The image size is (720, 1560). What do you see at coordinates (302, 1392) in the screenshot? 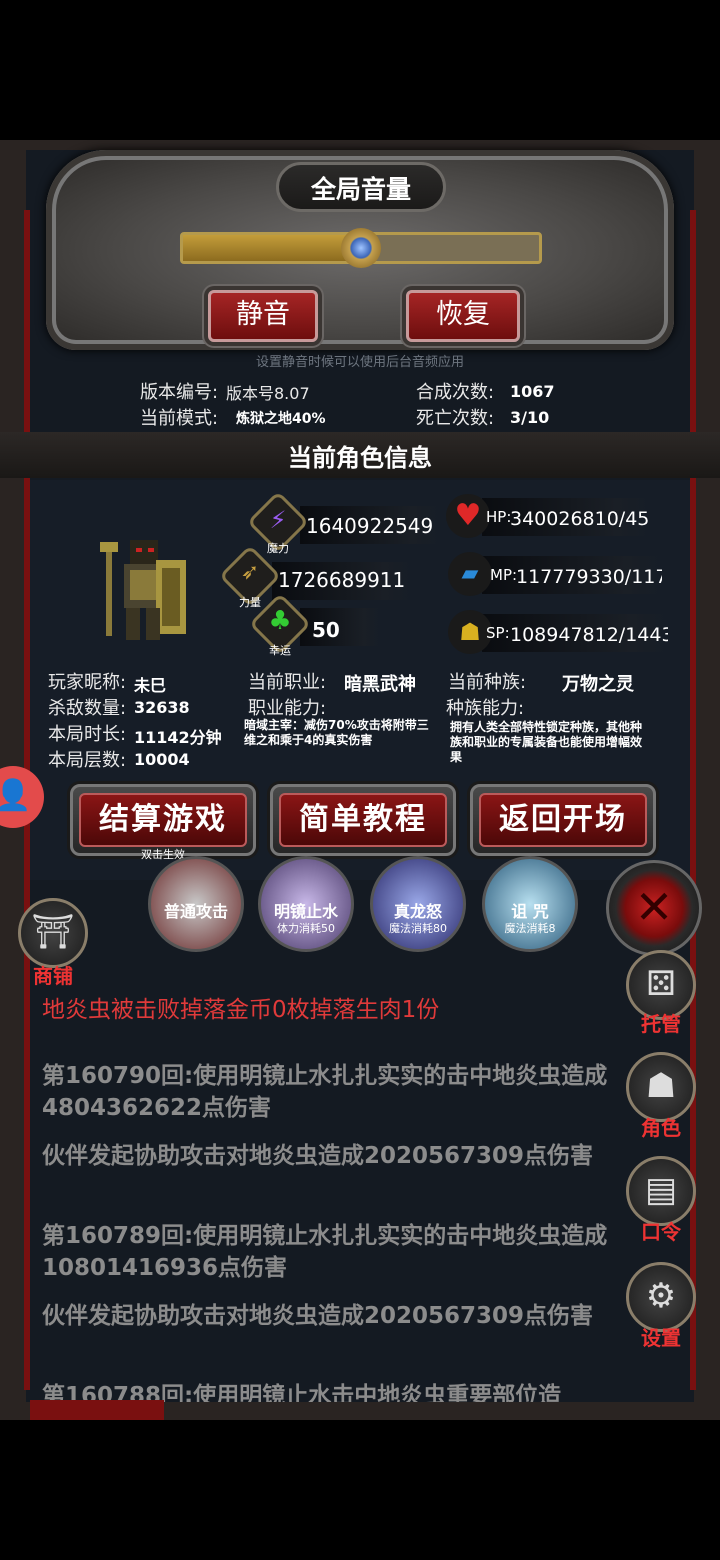
I see `log-line: 第160788回:使用明镜止水击中地炎虫重要部位造` at bounding box center [302, 1392].